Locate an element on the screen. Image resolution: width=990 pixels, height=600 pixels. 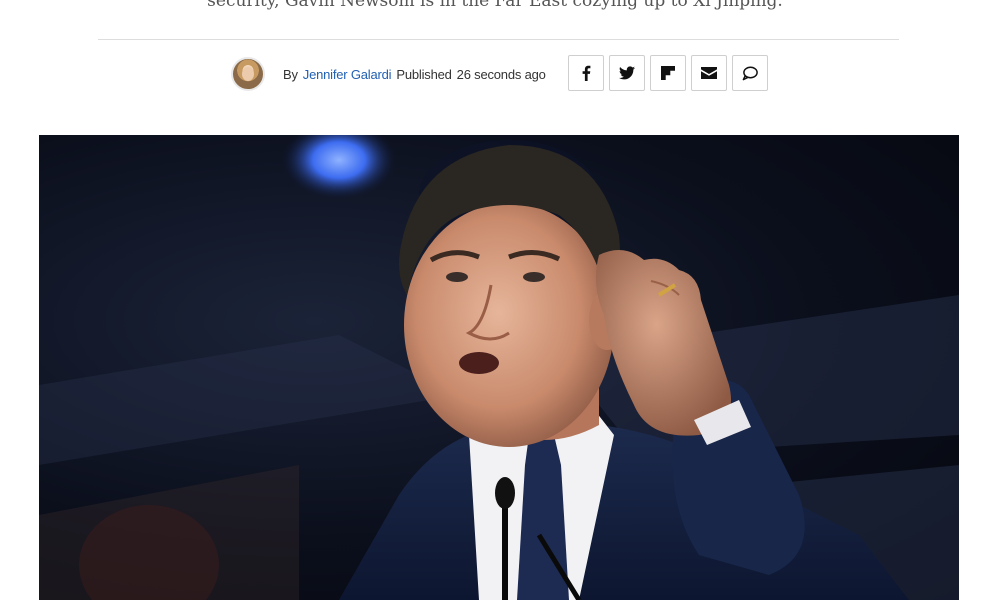
comment-icon is located at coordinates (750, 73).